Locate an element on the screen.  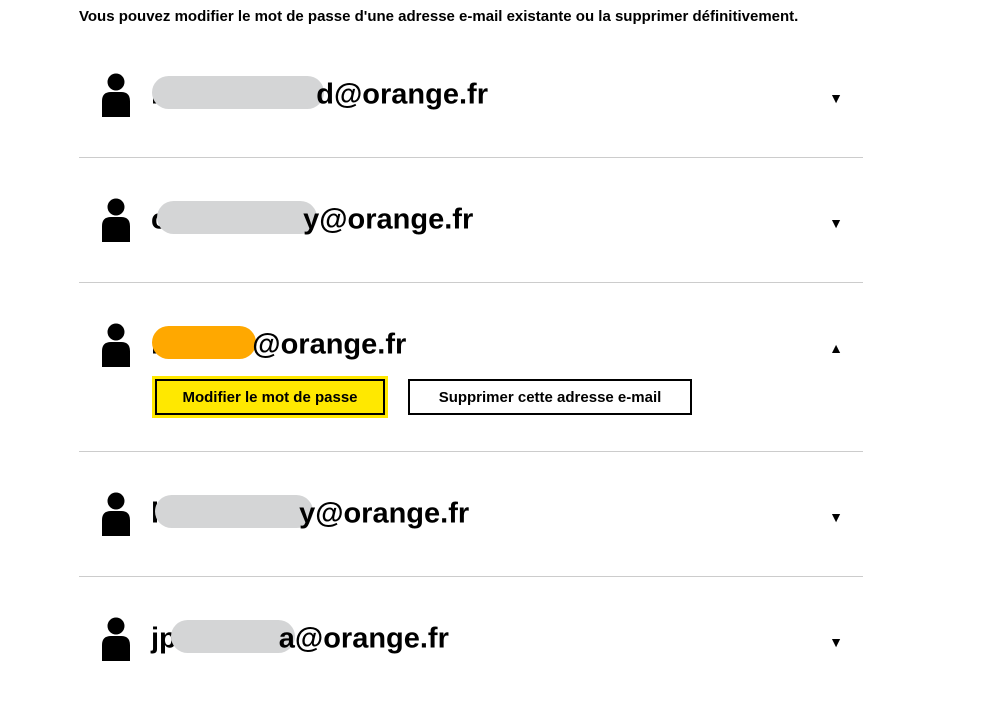
account-email: r@orange.fr is located at coordinates (278, 343).